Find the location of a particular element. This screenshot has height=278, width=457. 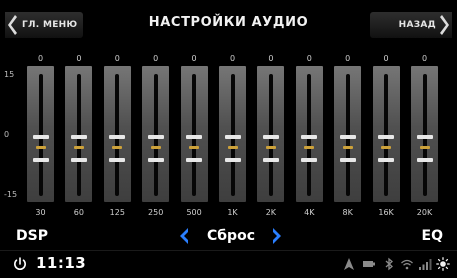

reset-preset-button: Сброс is located at coordinates (231, 236).